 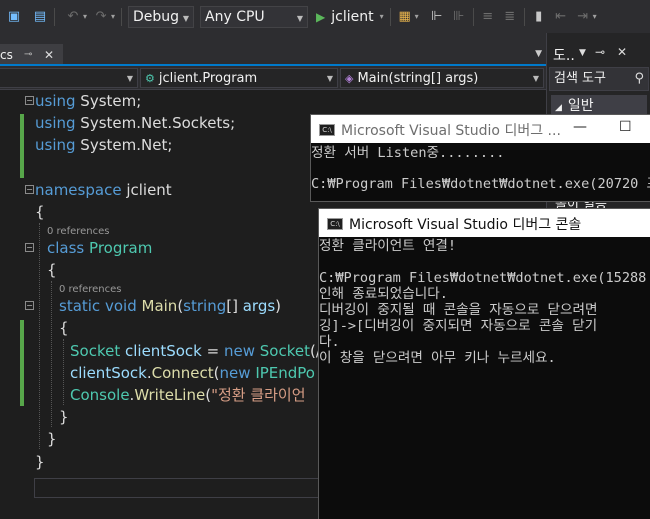 I want to click on solution-platform-dropdown: Any CPU ▼, so click(x=254, y=16).